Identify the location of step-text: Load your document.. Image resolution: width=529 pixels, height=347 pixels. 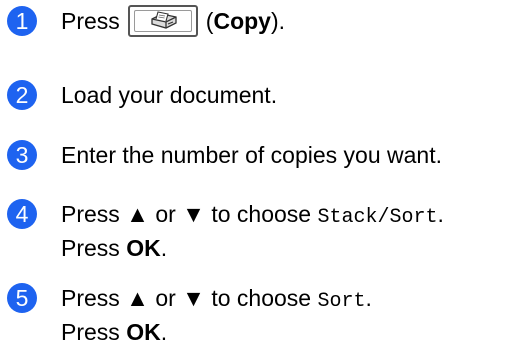
(169, 95).